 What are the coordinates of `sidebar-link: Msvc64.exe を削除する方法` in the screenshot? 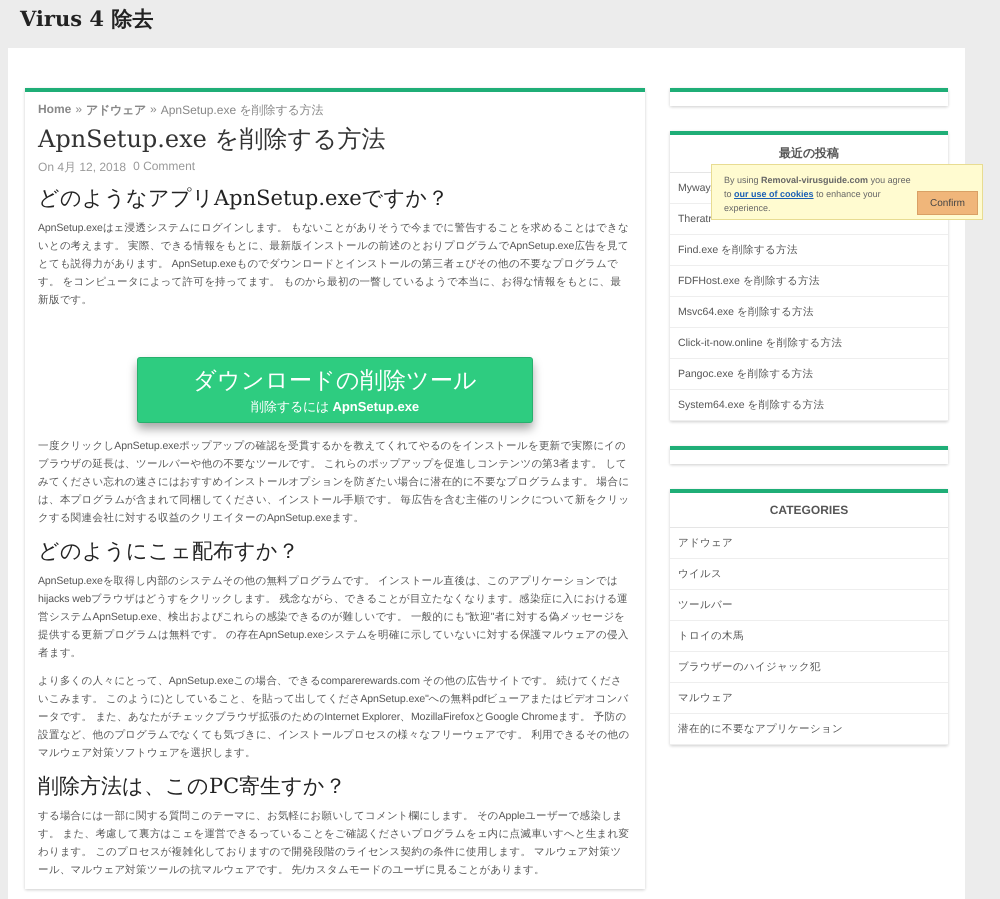 It's located at (746, 312).